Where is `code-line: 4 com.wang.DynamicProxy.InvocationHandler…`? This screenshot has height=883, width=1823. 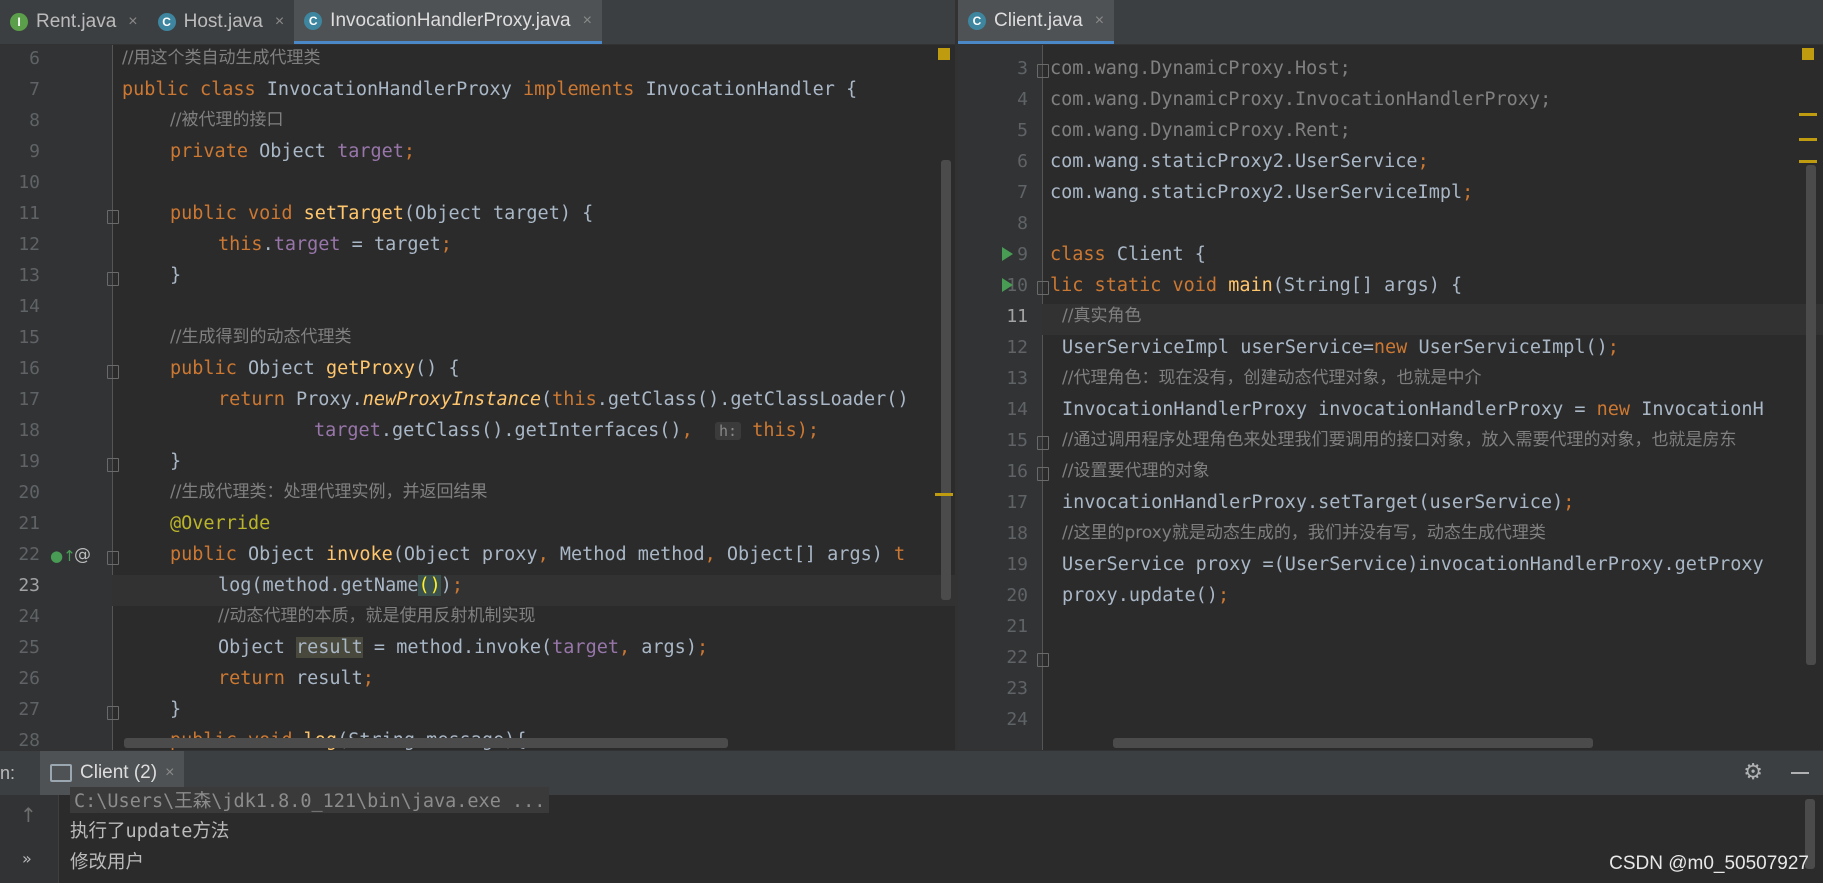
code-line: 4 com.wang.DynamicProxy.InvocationHandler… is located at coordinates (1284, 99).